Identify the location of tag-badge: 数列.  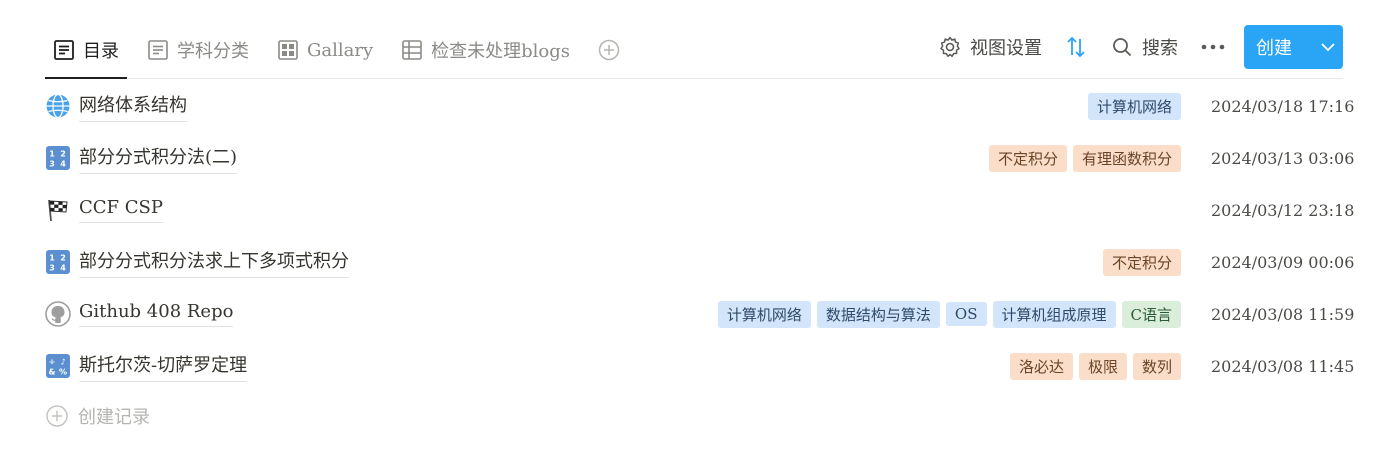
(1156, 366).